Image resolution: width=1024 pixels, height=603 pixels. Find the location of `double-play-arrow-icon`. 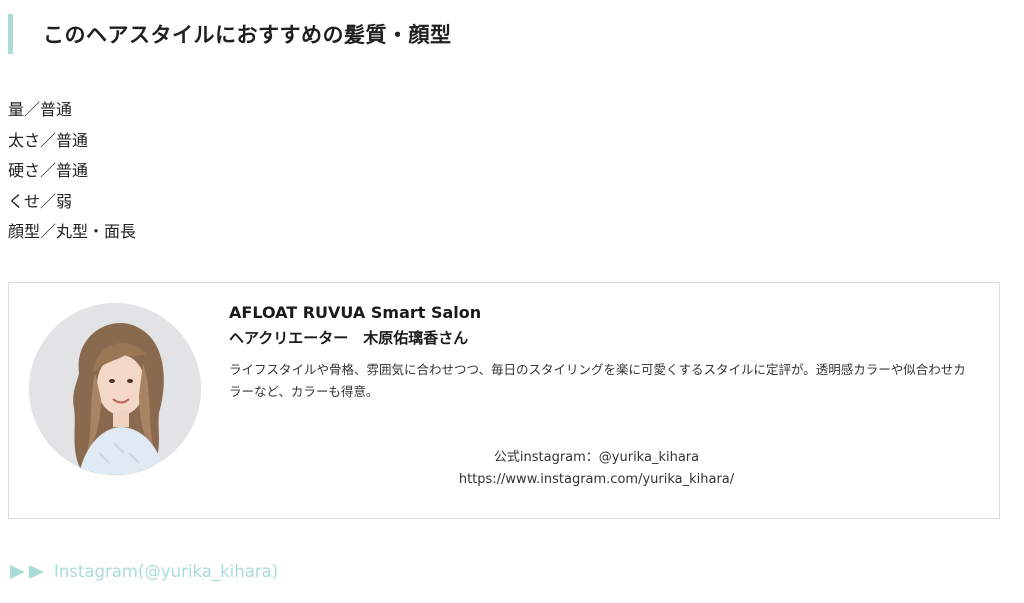

double-play-arrow-icon is located at coordinates (29, 572).